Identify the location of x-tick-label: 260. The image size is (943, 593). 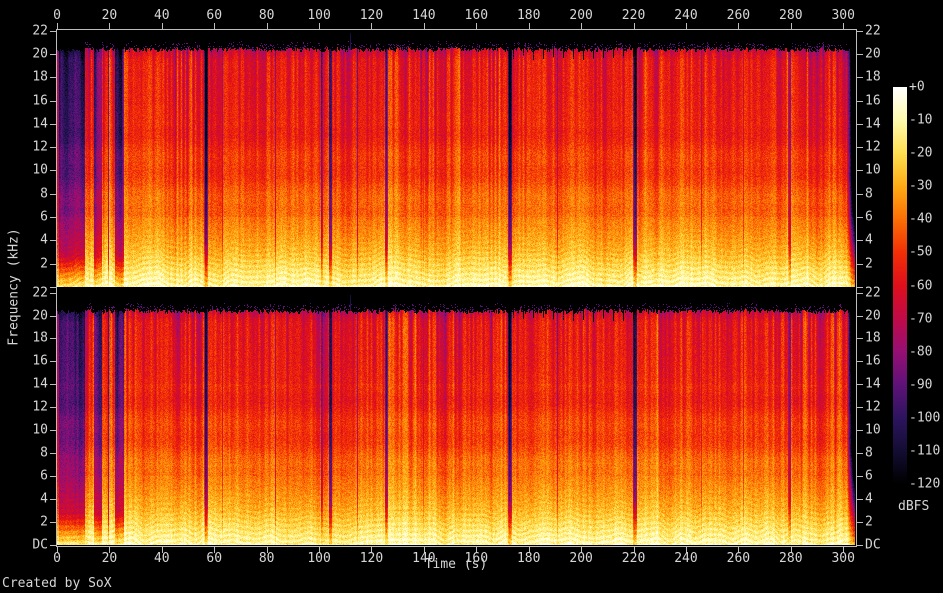
(738, 558).